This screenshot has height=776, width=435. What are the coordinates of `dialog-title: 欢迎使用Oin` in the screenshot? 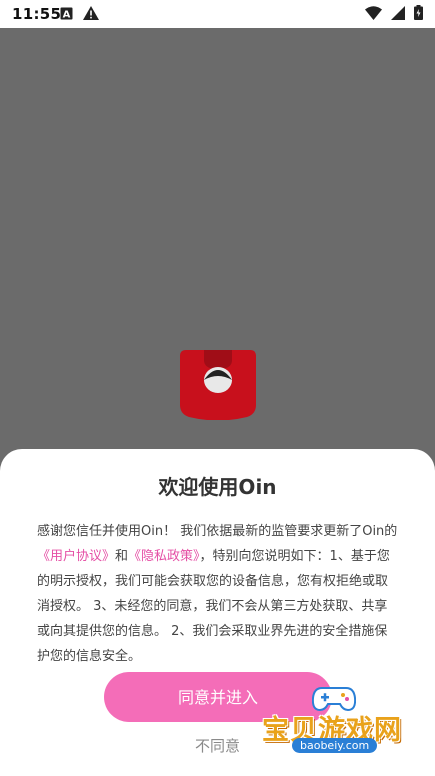 It's located at (217, 487).